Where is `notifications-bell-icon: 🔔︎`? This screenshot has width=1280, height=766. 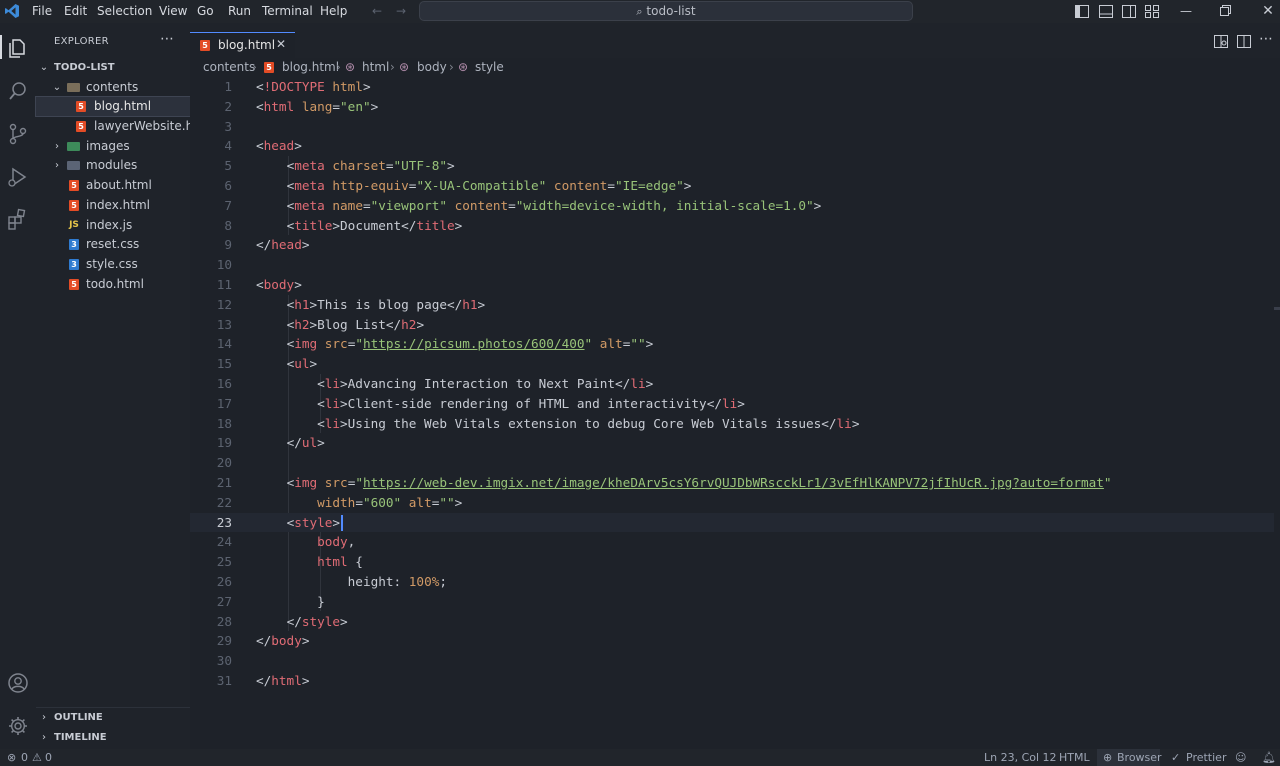
notifications-bell-icon: 🔔︎ is located at coordinates (1269, 757).